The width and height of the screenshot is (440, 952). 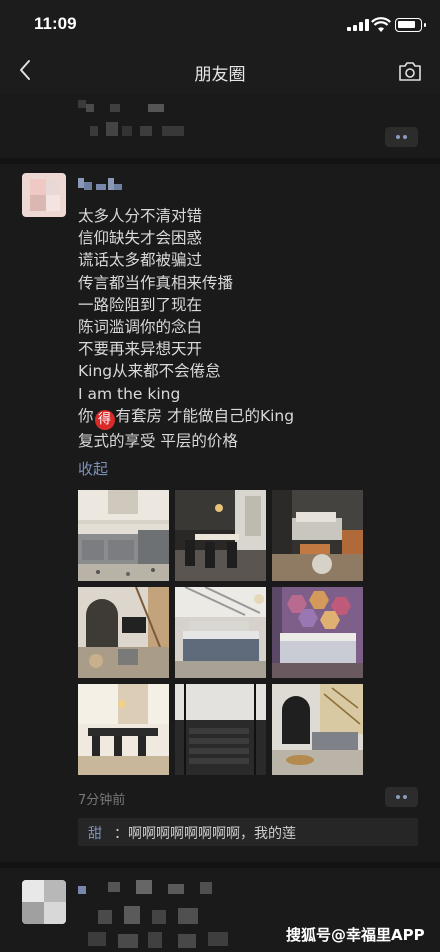 What do you see at coordinates (205, 834) in the screenshot?
I see `comment-text: ：啊啊啊啊啊啊啊啊，我的莲` at bounding box center [205, 834].